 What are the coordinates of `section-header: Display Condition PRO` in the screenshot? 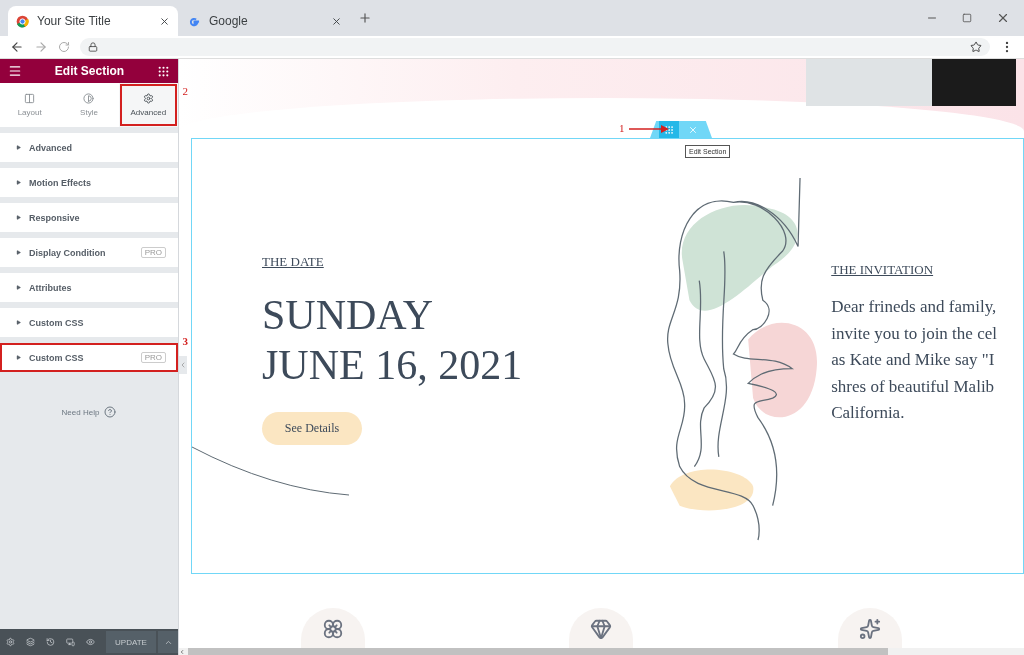 It's located at (89, 252).